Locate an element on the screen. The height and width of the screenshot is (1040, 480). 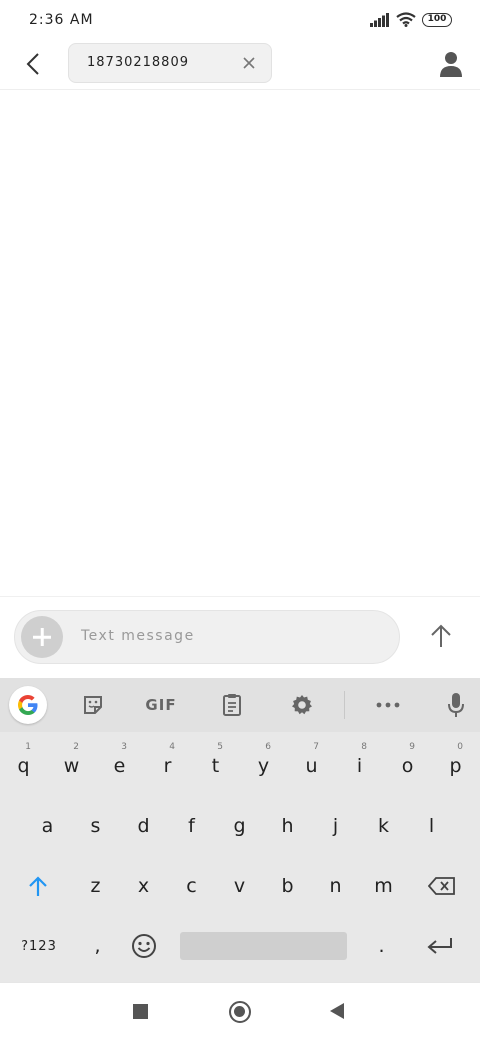
toolbar-divider is located at coordinates (344, 705).